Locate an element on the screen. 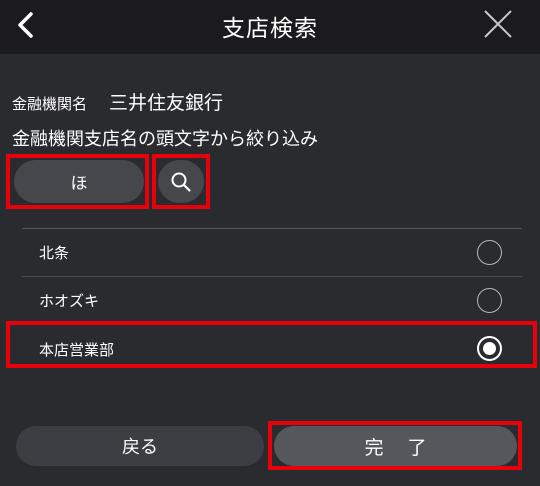 The width and height of the screenshot is (540, 486). page-title: 支店検索 is located at coordinates (270, 29).